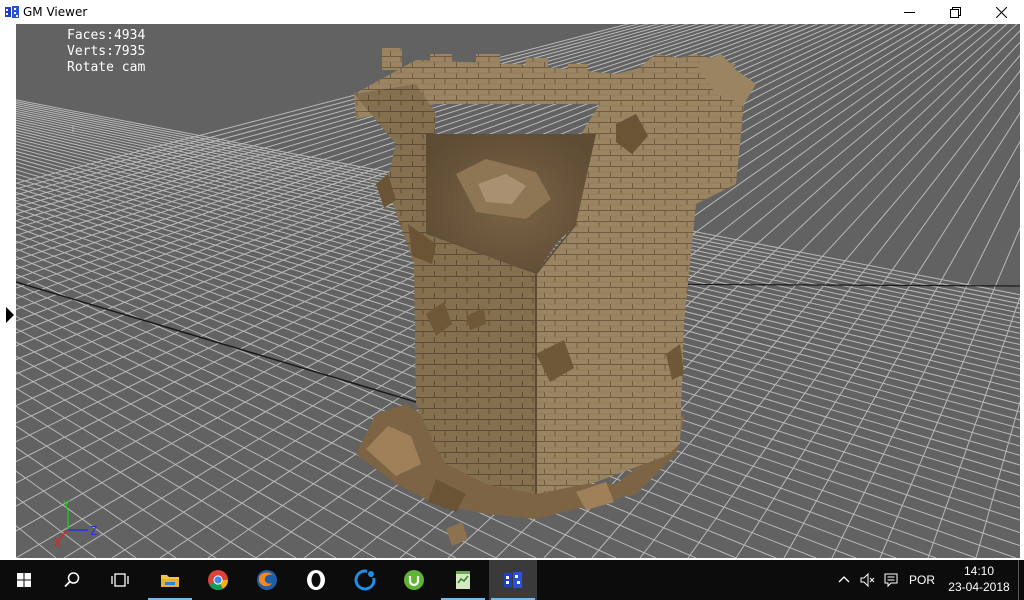 The width and height of the screenshot is (1024, 600). I want to click on taskbar-app-utorrent, so click(414, 580).